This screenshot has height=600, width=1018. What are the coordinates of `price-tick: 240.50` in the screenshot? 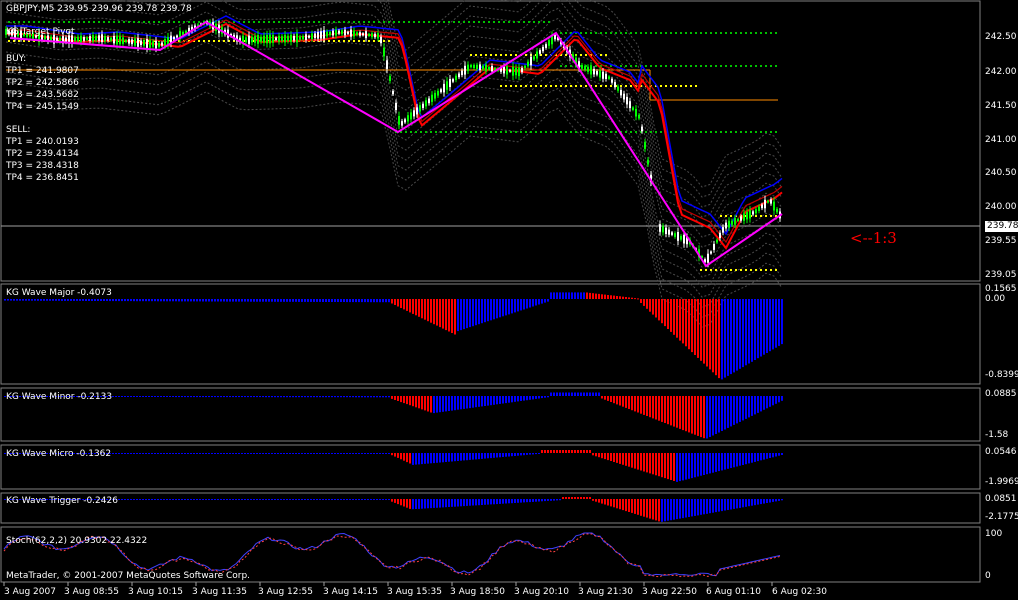 It's located at (1001, 173).